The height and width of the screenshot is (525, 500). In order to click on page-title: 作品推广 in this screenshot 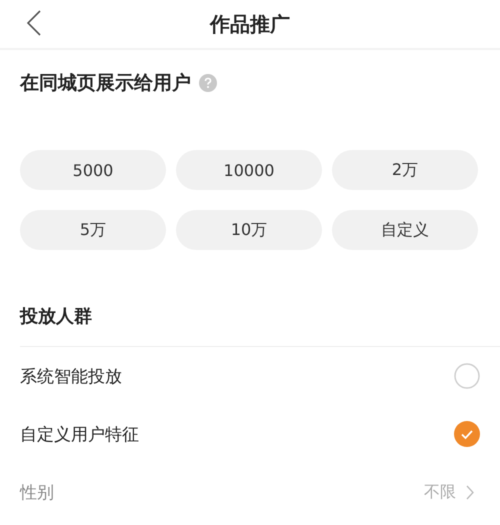, I will do `click(250, 24)`.